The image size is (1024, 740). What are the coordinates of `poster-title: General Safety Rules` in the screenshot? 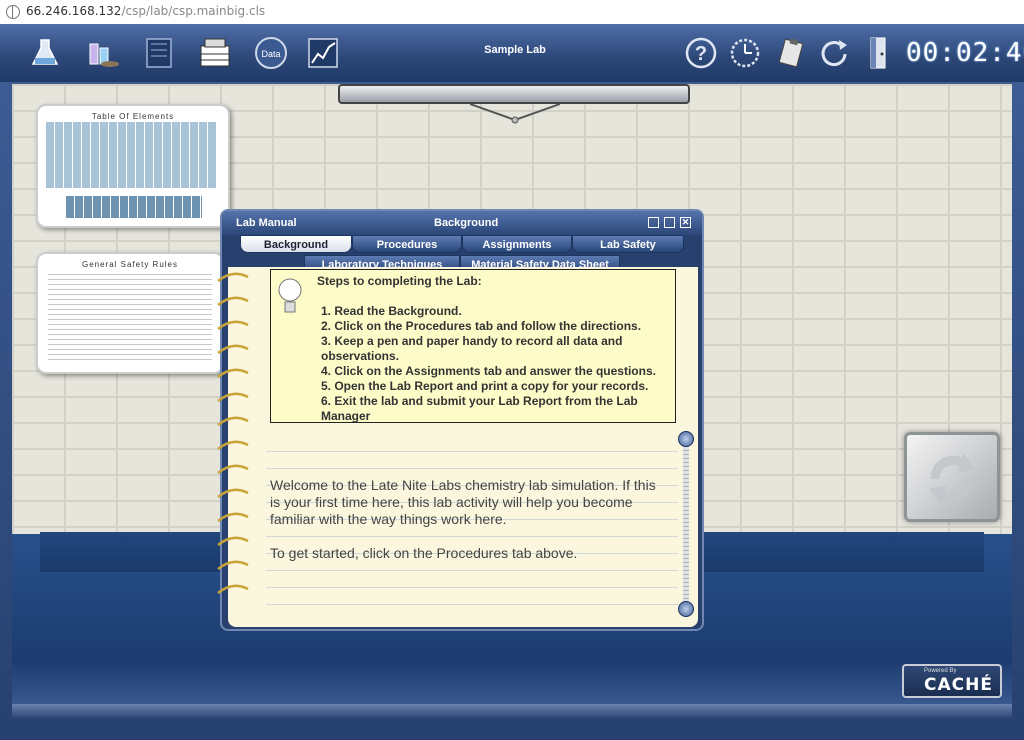 It's located at (130, 264).